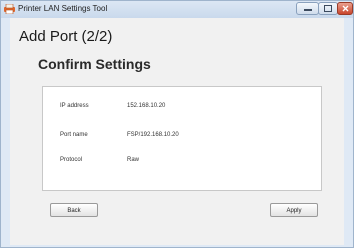 The height and width of the screenshot is (248, 354). What do you see at coordinates (66, 36) in the screenshot?
I see `page-title: Add Port (2/2)` at bounding box center [66, 36].